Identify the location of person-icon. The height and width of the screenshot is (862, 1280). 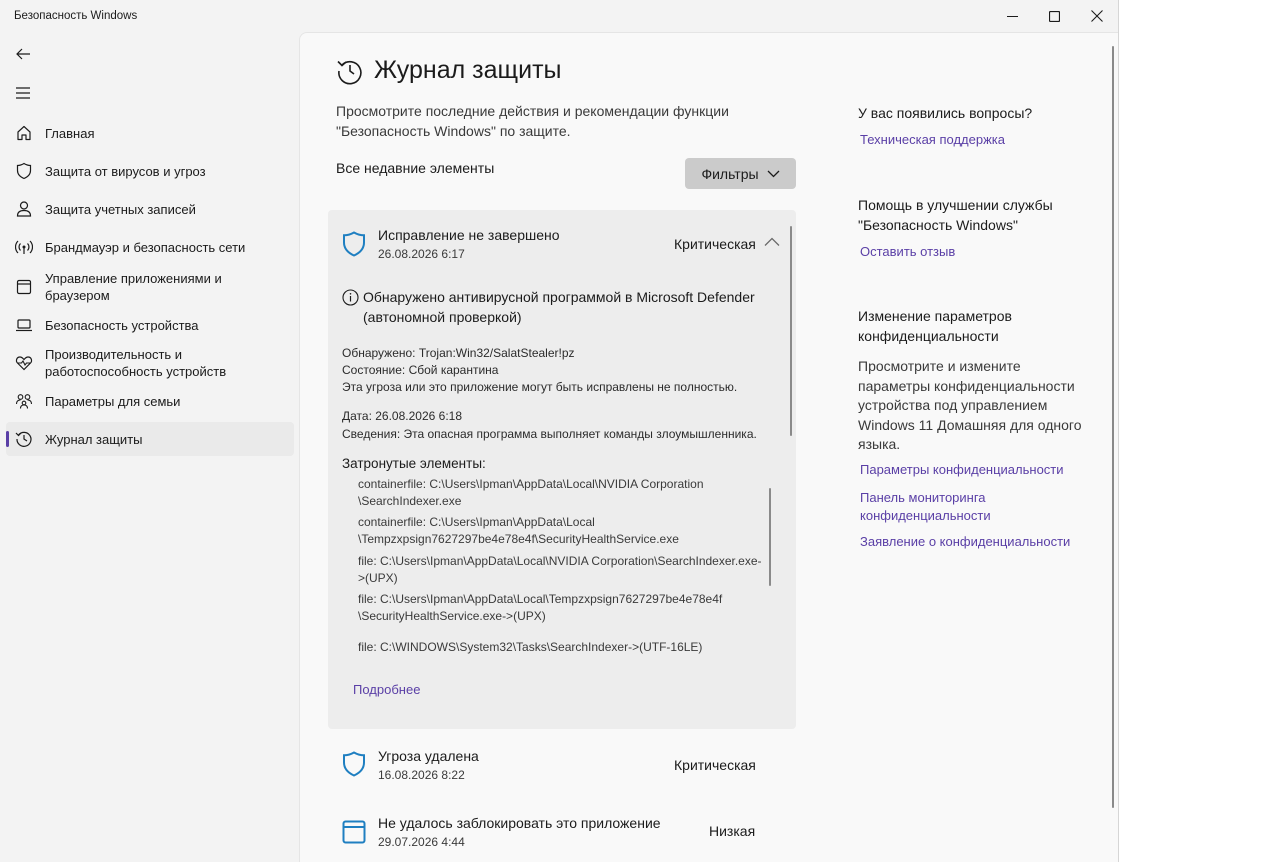
(24, 209).